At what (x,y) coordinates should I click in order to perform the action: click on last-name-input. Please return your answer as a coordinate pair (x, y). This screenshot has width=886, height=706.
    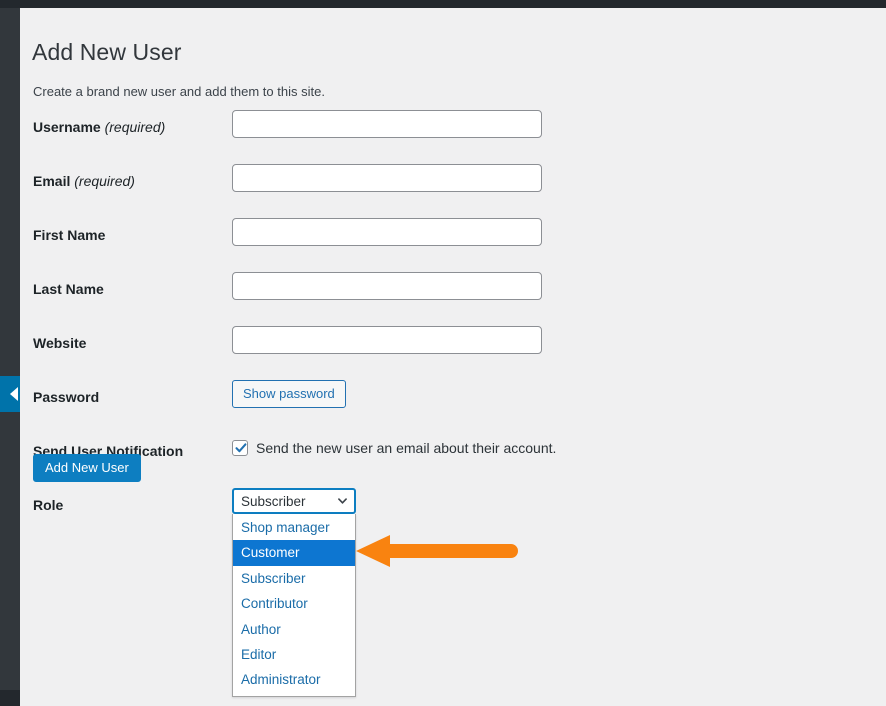
    Looking at the image, I should click on (387, 286).